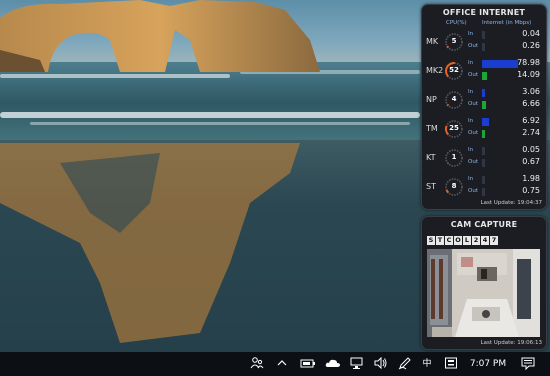 The width and height of the screenshot is (550, 376). Describe the element at coordinates (507, 23) in the screenshot. I see `column-header-internet: Internet (in Mbps)` at that location.